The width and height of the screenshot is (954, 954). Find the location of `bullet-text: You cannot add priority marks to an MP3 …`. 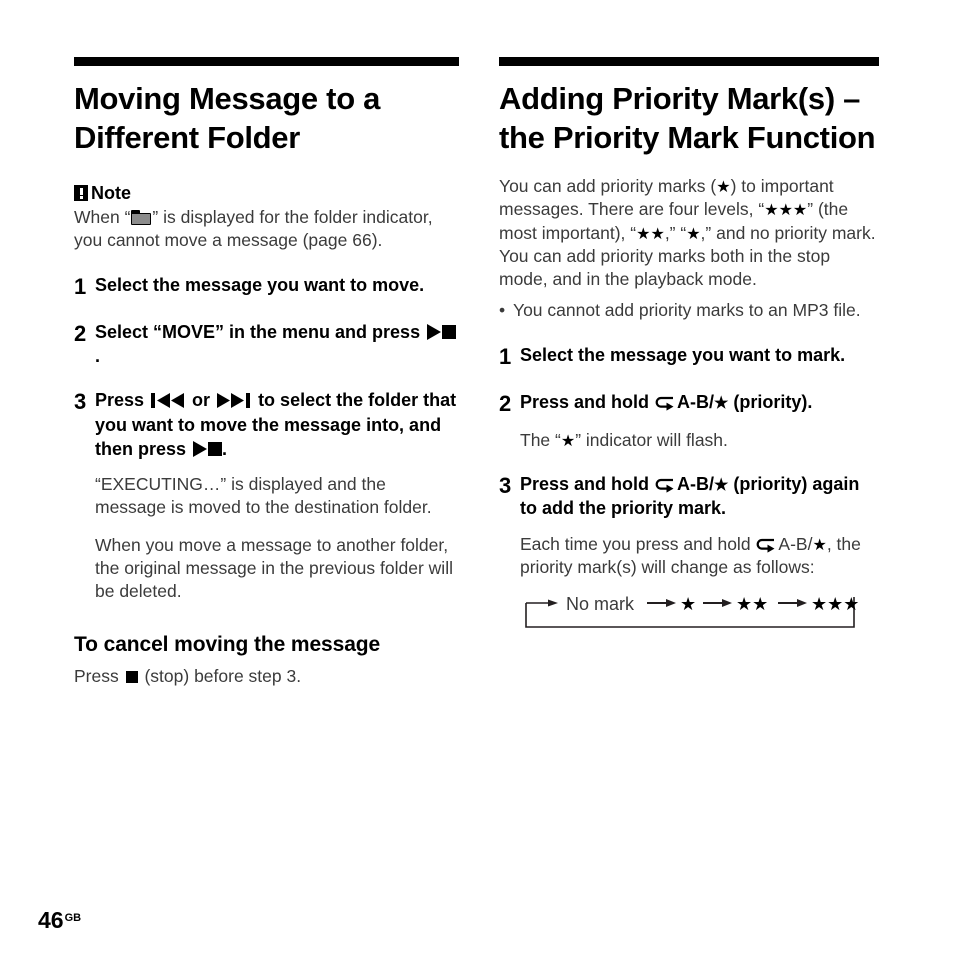

bullet-text: You cannot add priority marks to an MP3 … is located at coordinates (687, 310).